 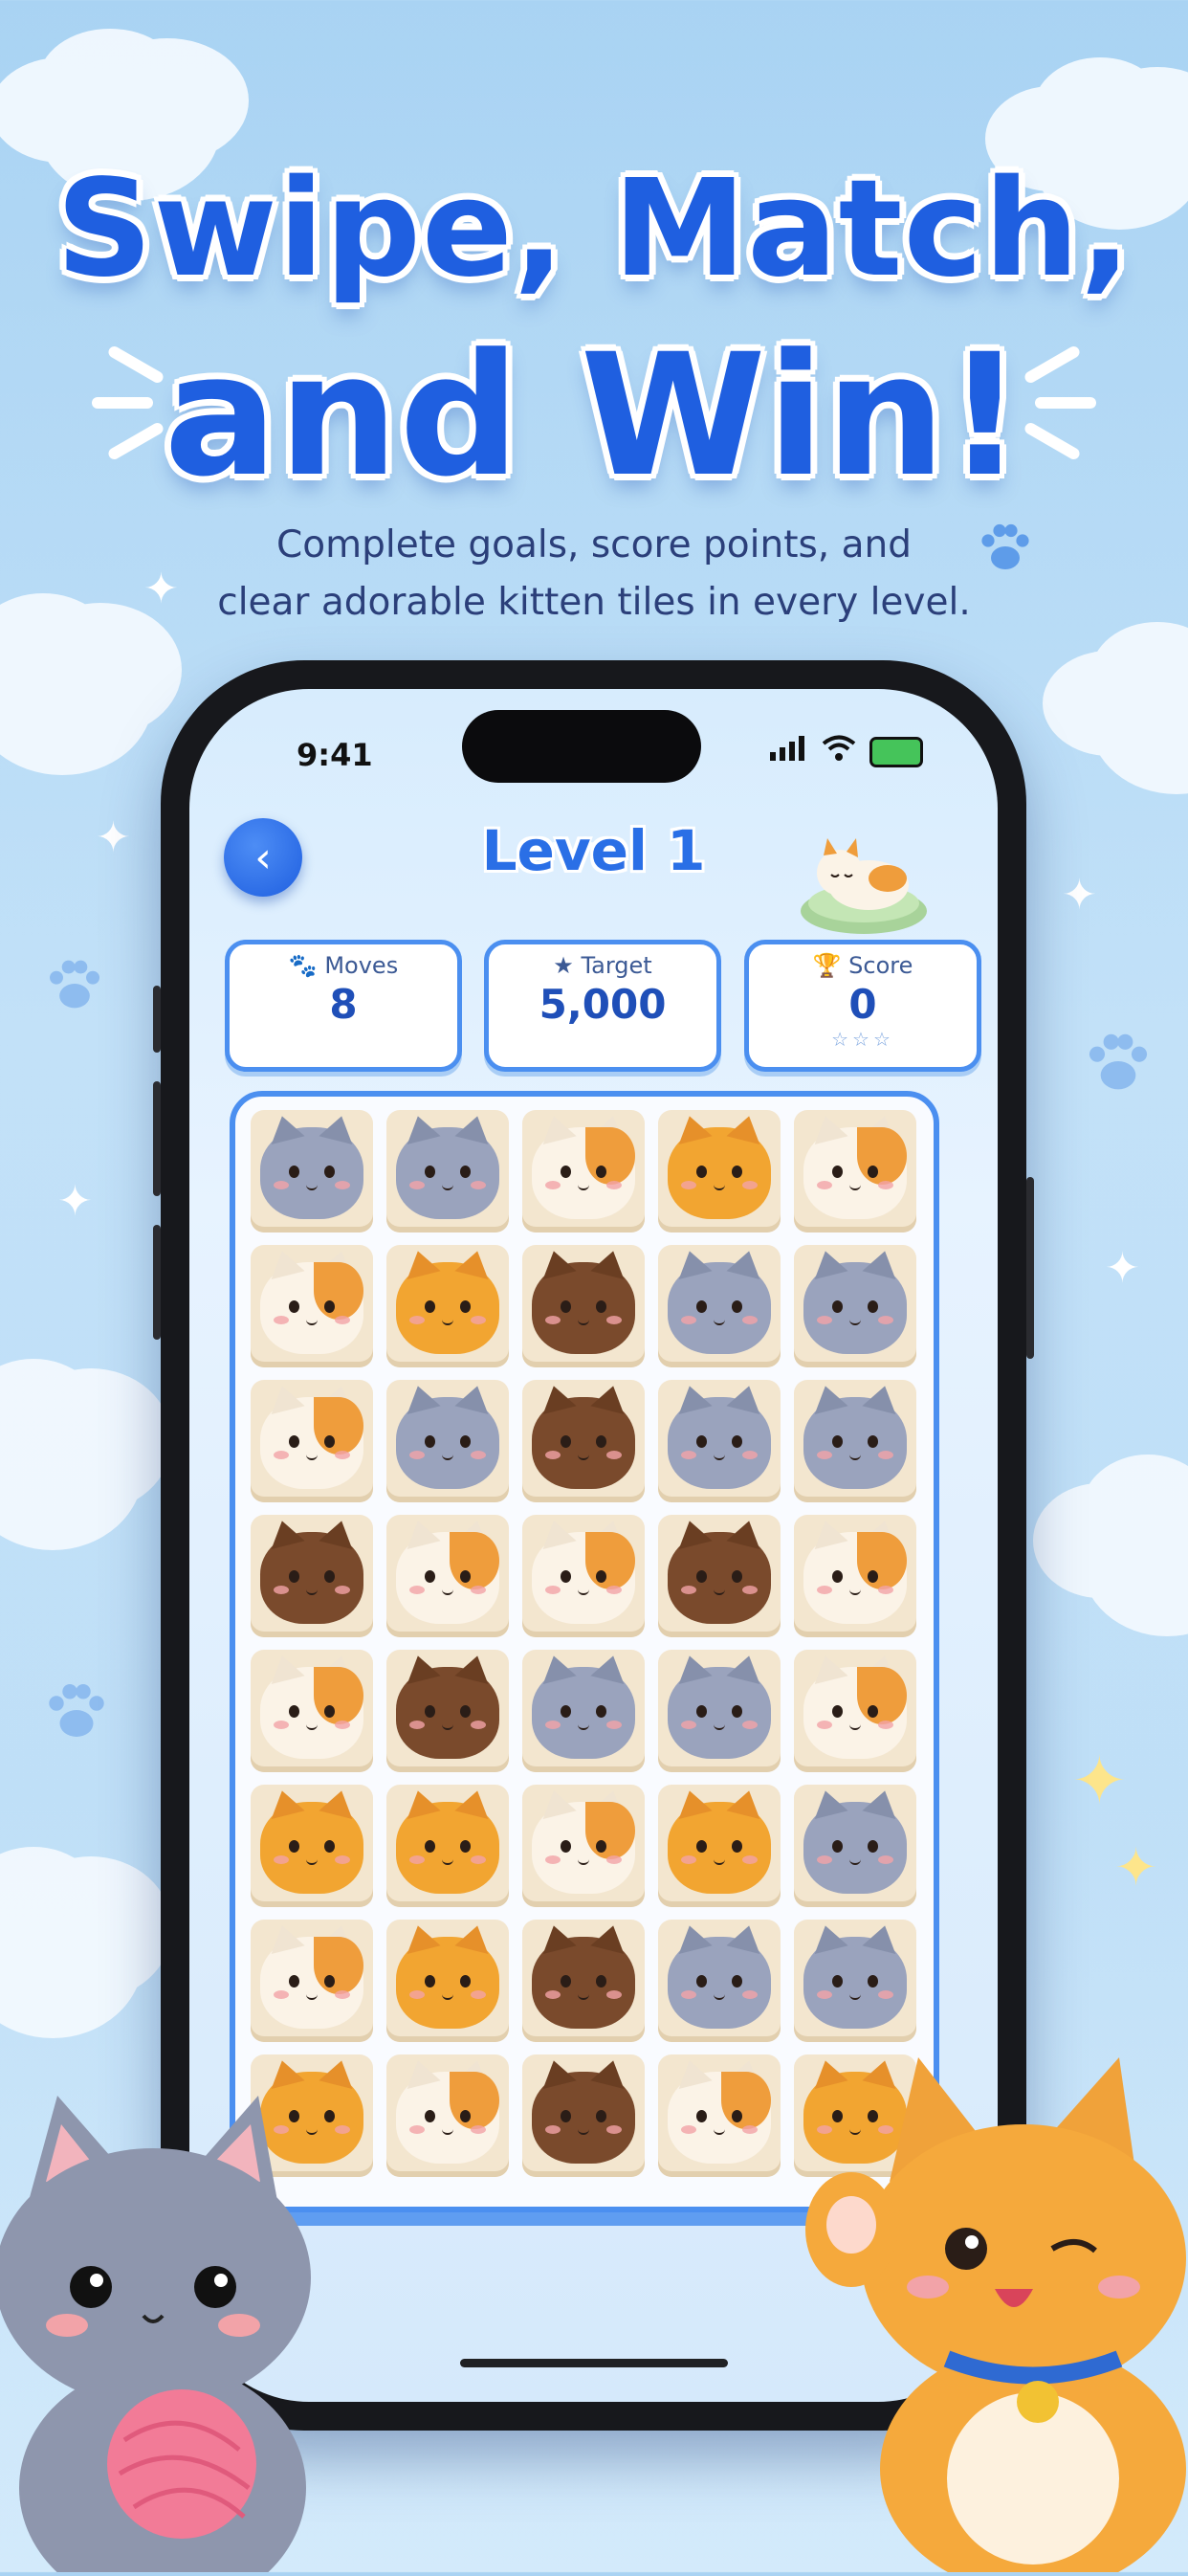 What do you see at coordinates (594, 544) in the screenshot?
I see `subtitle-line-1: Complete goals, score points, and` at bounding box center [594, 544].